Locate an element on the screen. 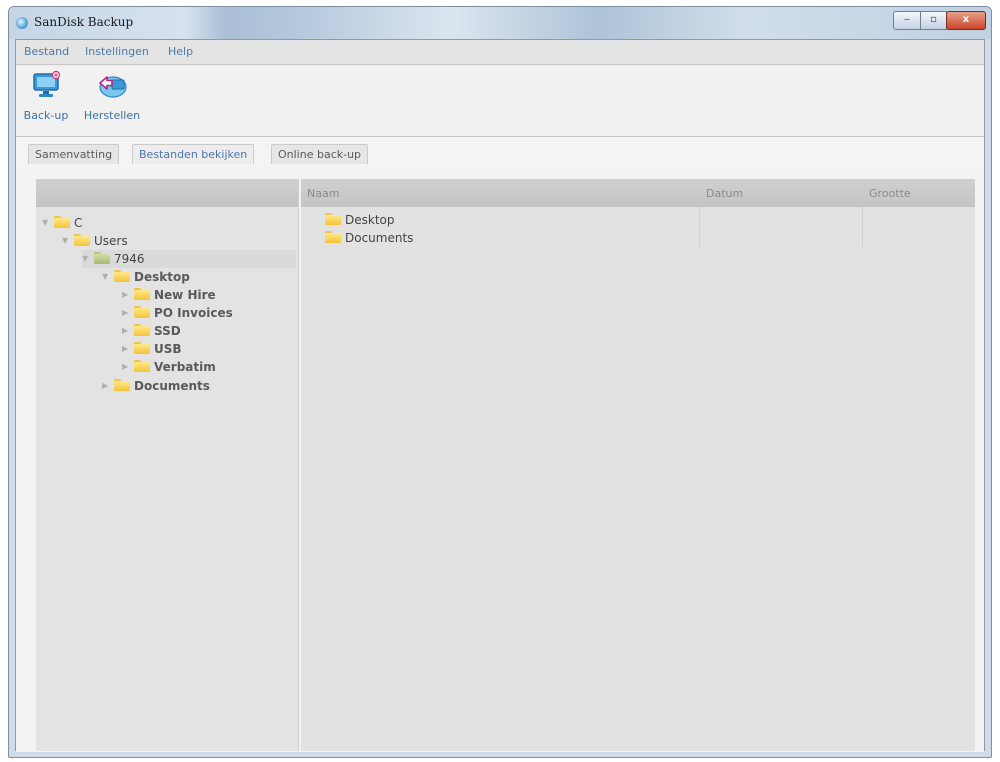  menu-help: Help is located at coordinates (180, 51).